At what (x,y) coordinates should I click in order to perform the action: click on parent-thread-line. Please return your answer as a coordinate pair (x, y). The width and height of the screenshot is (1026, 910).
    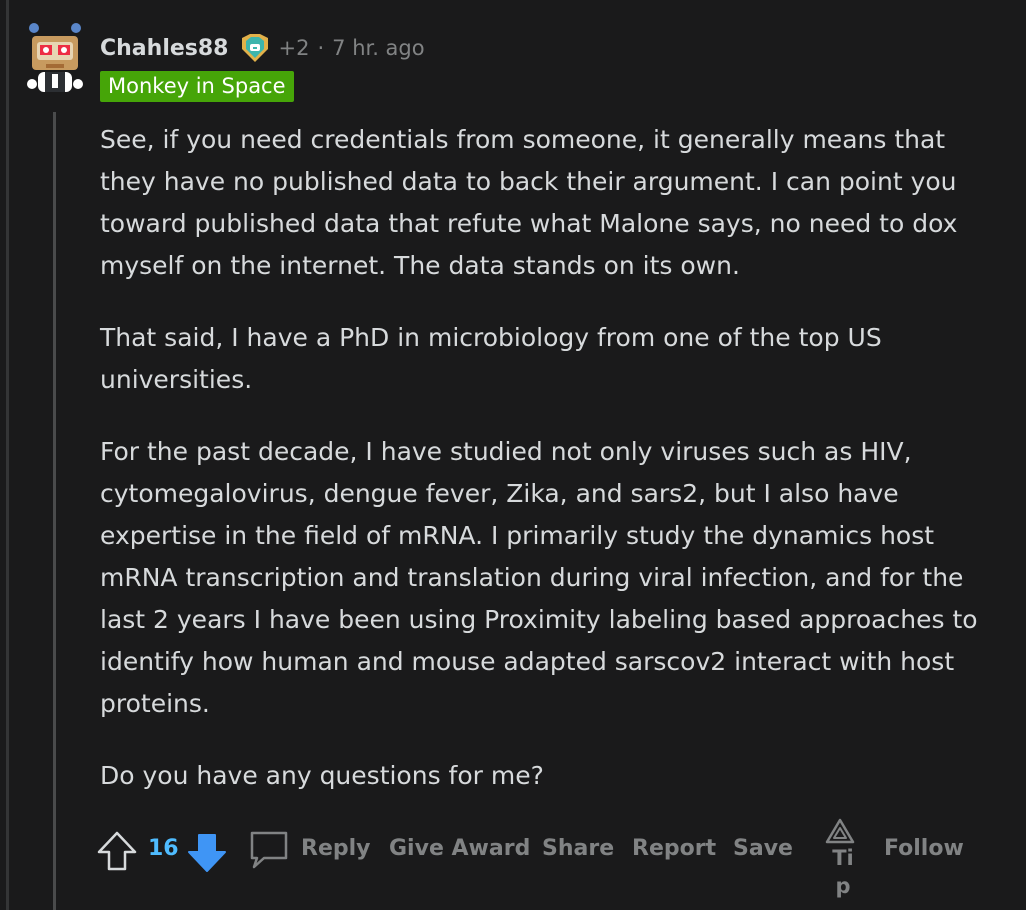
    Looking at the image, I should click on (7, 455).